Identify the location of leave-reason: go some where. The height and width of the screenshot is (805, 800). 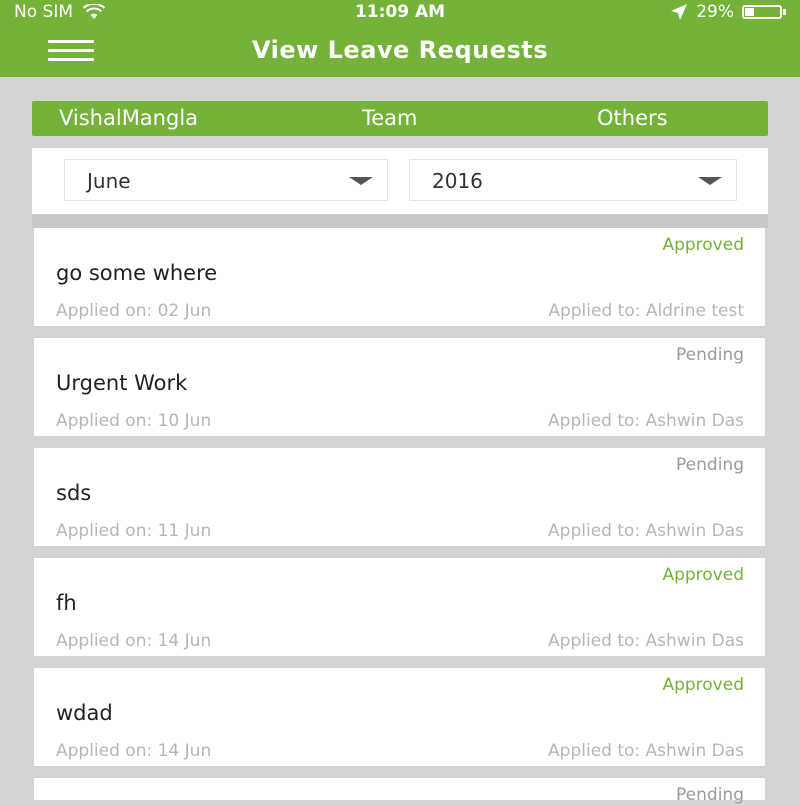
(137, 273).